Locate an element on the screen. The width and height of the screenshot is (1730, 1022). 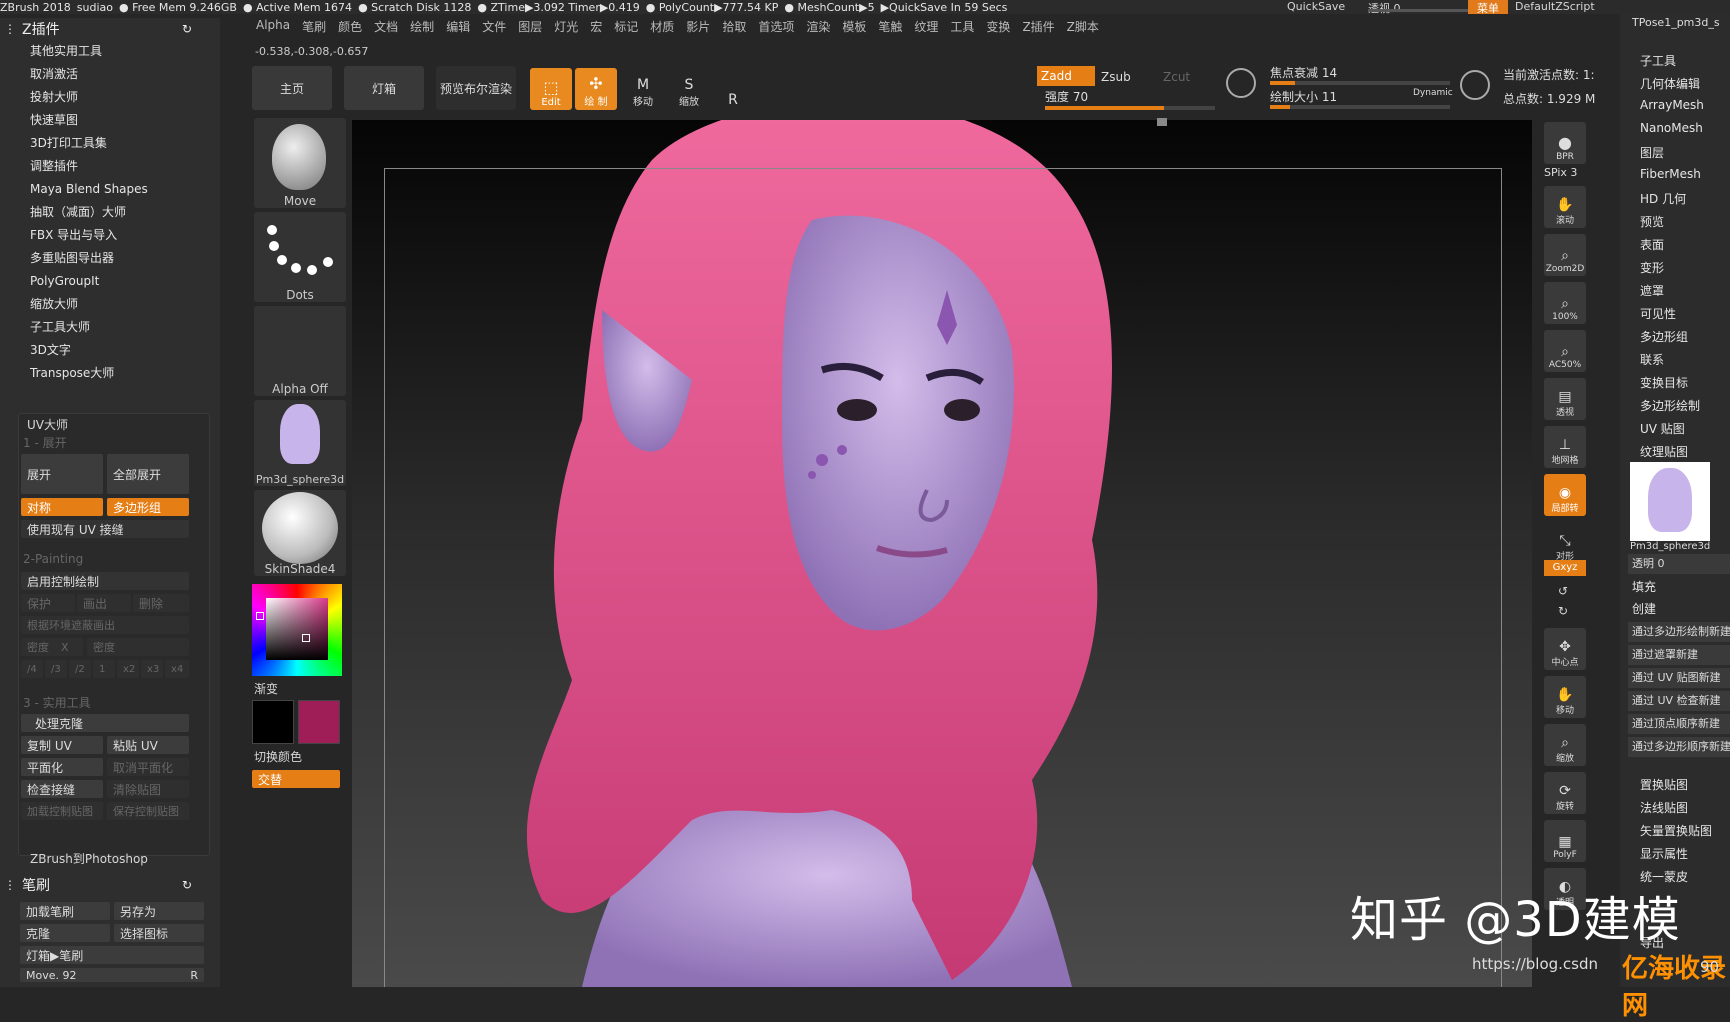
secondary-color-swatch is located at coordinates (319, 722).